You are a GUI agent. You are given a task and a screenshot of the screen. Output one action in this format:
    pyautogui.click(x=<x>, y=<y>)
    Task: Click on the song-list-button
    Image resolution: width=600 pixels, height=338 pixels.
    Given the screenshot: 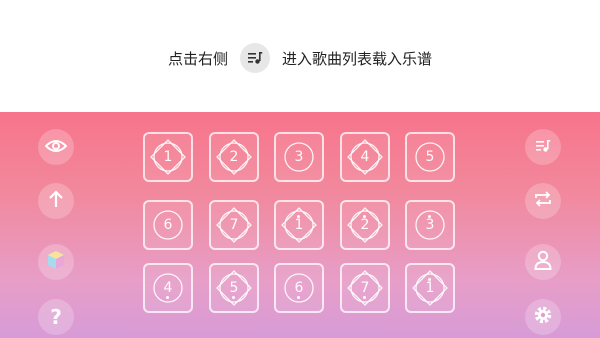 What is the action you would take?
    pyautogui.click(x=543, y=147)
    